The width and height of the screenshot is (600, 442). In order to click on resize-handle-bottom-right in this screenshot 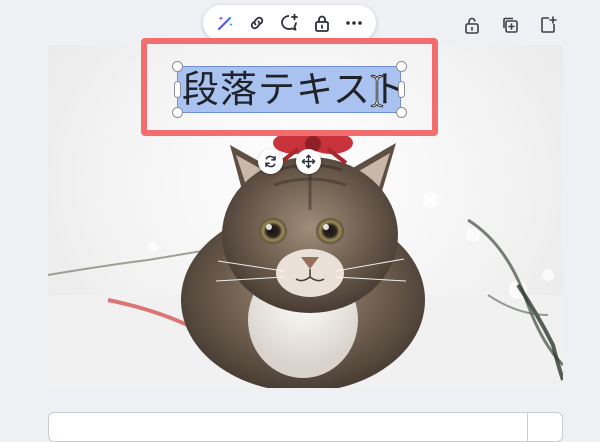, I will do `click(401, 112)`.